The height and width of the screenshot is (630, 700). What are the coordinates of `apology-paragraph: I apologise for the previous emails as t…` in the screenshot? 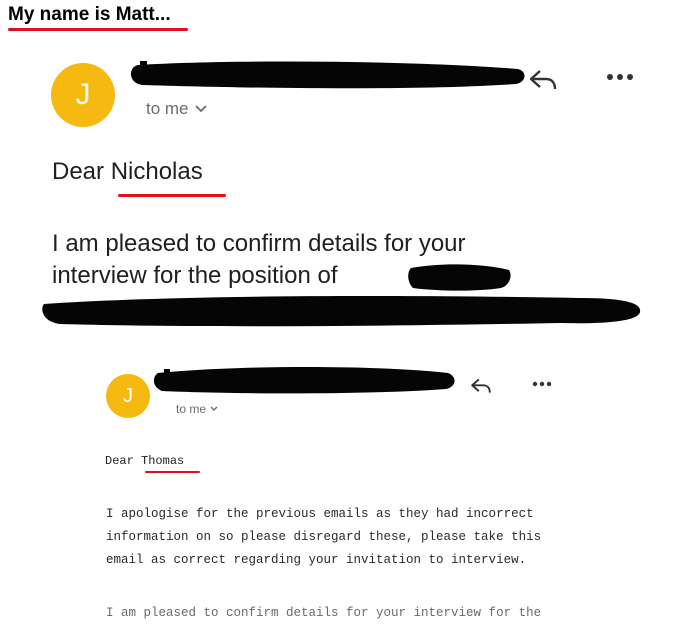 It's located at (336, 537).